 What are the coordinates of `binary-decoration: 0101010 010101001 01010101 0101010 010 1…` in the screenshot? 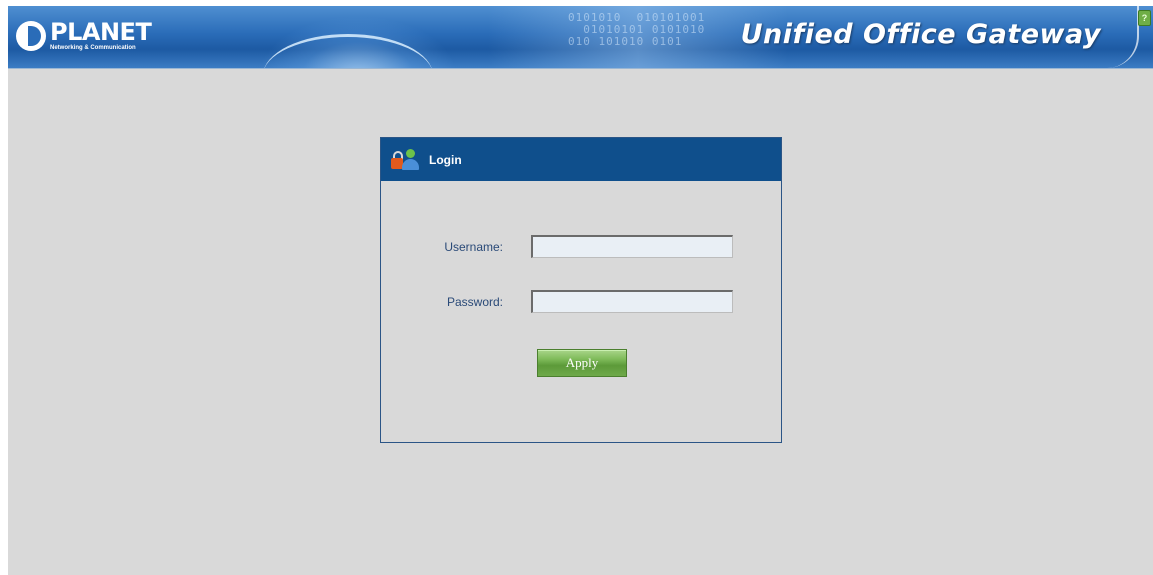 It's located at (637, 29).